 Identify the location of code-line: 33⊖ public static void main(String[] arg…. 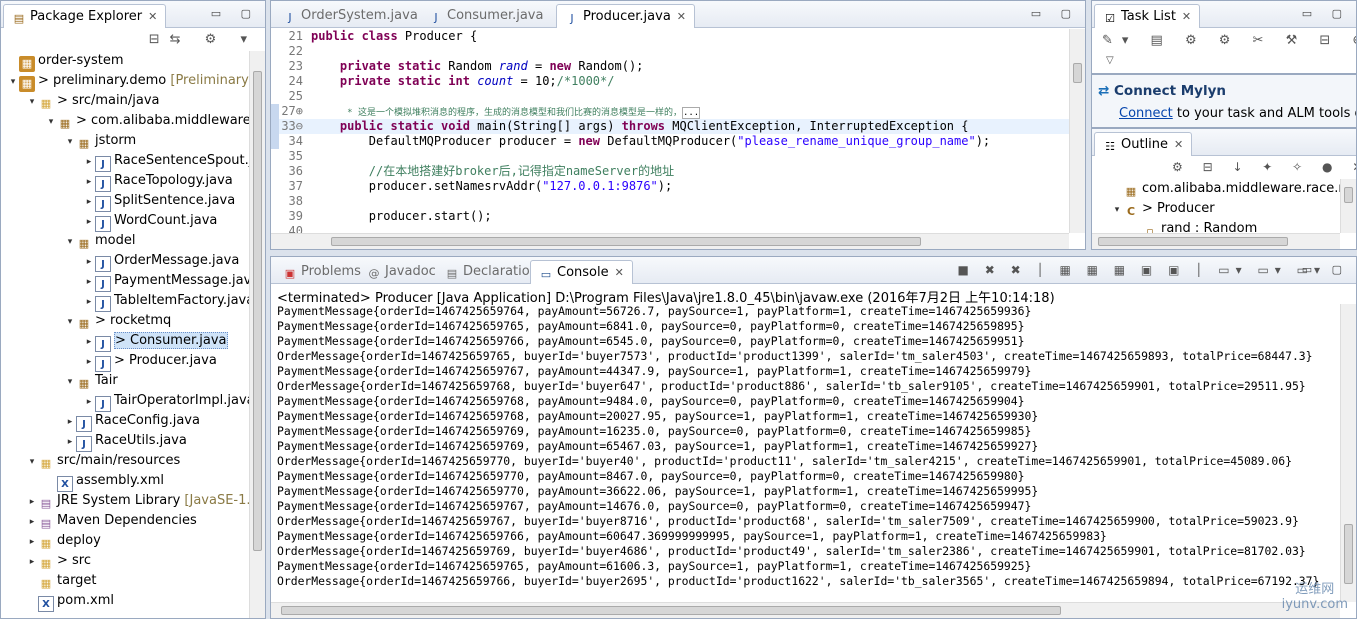
(670, 126).